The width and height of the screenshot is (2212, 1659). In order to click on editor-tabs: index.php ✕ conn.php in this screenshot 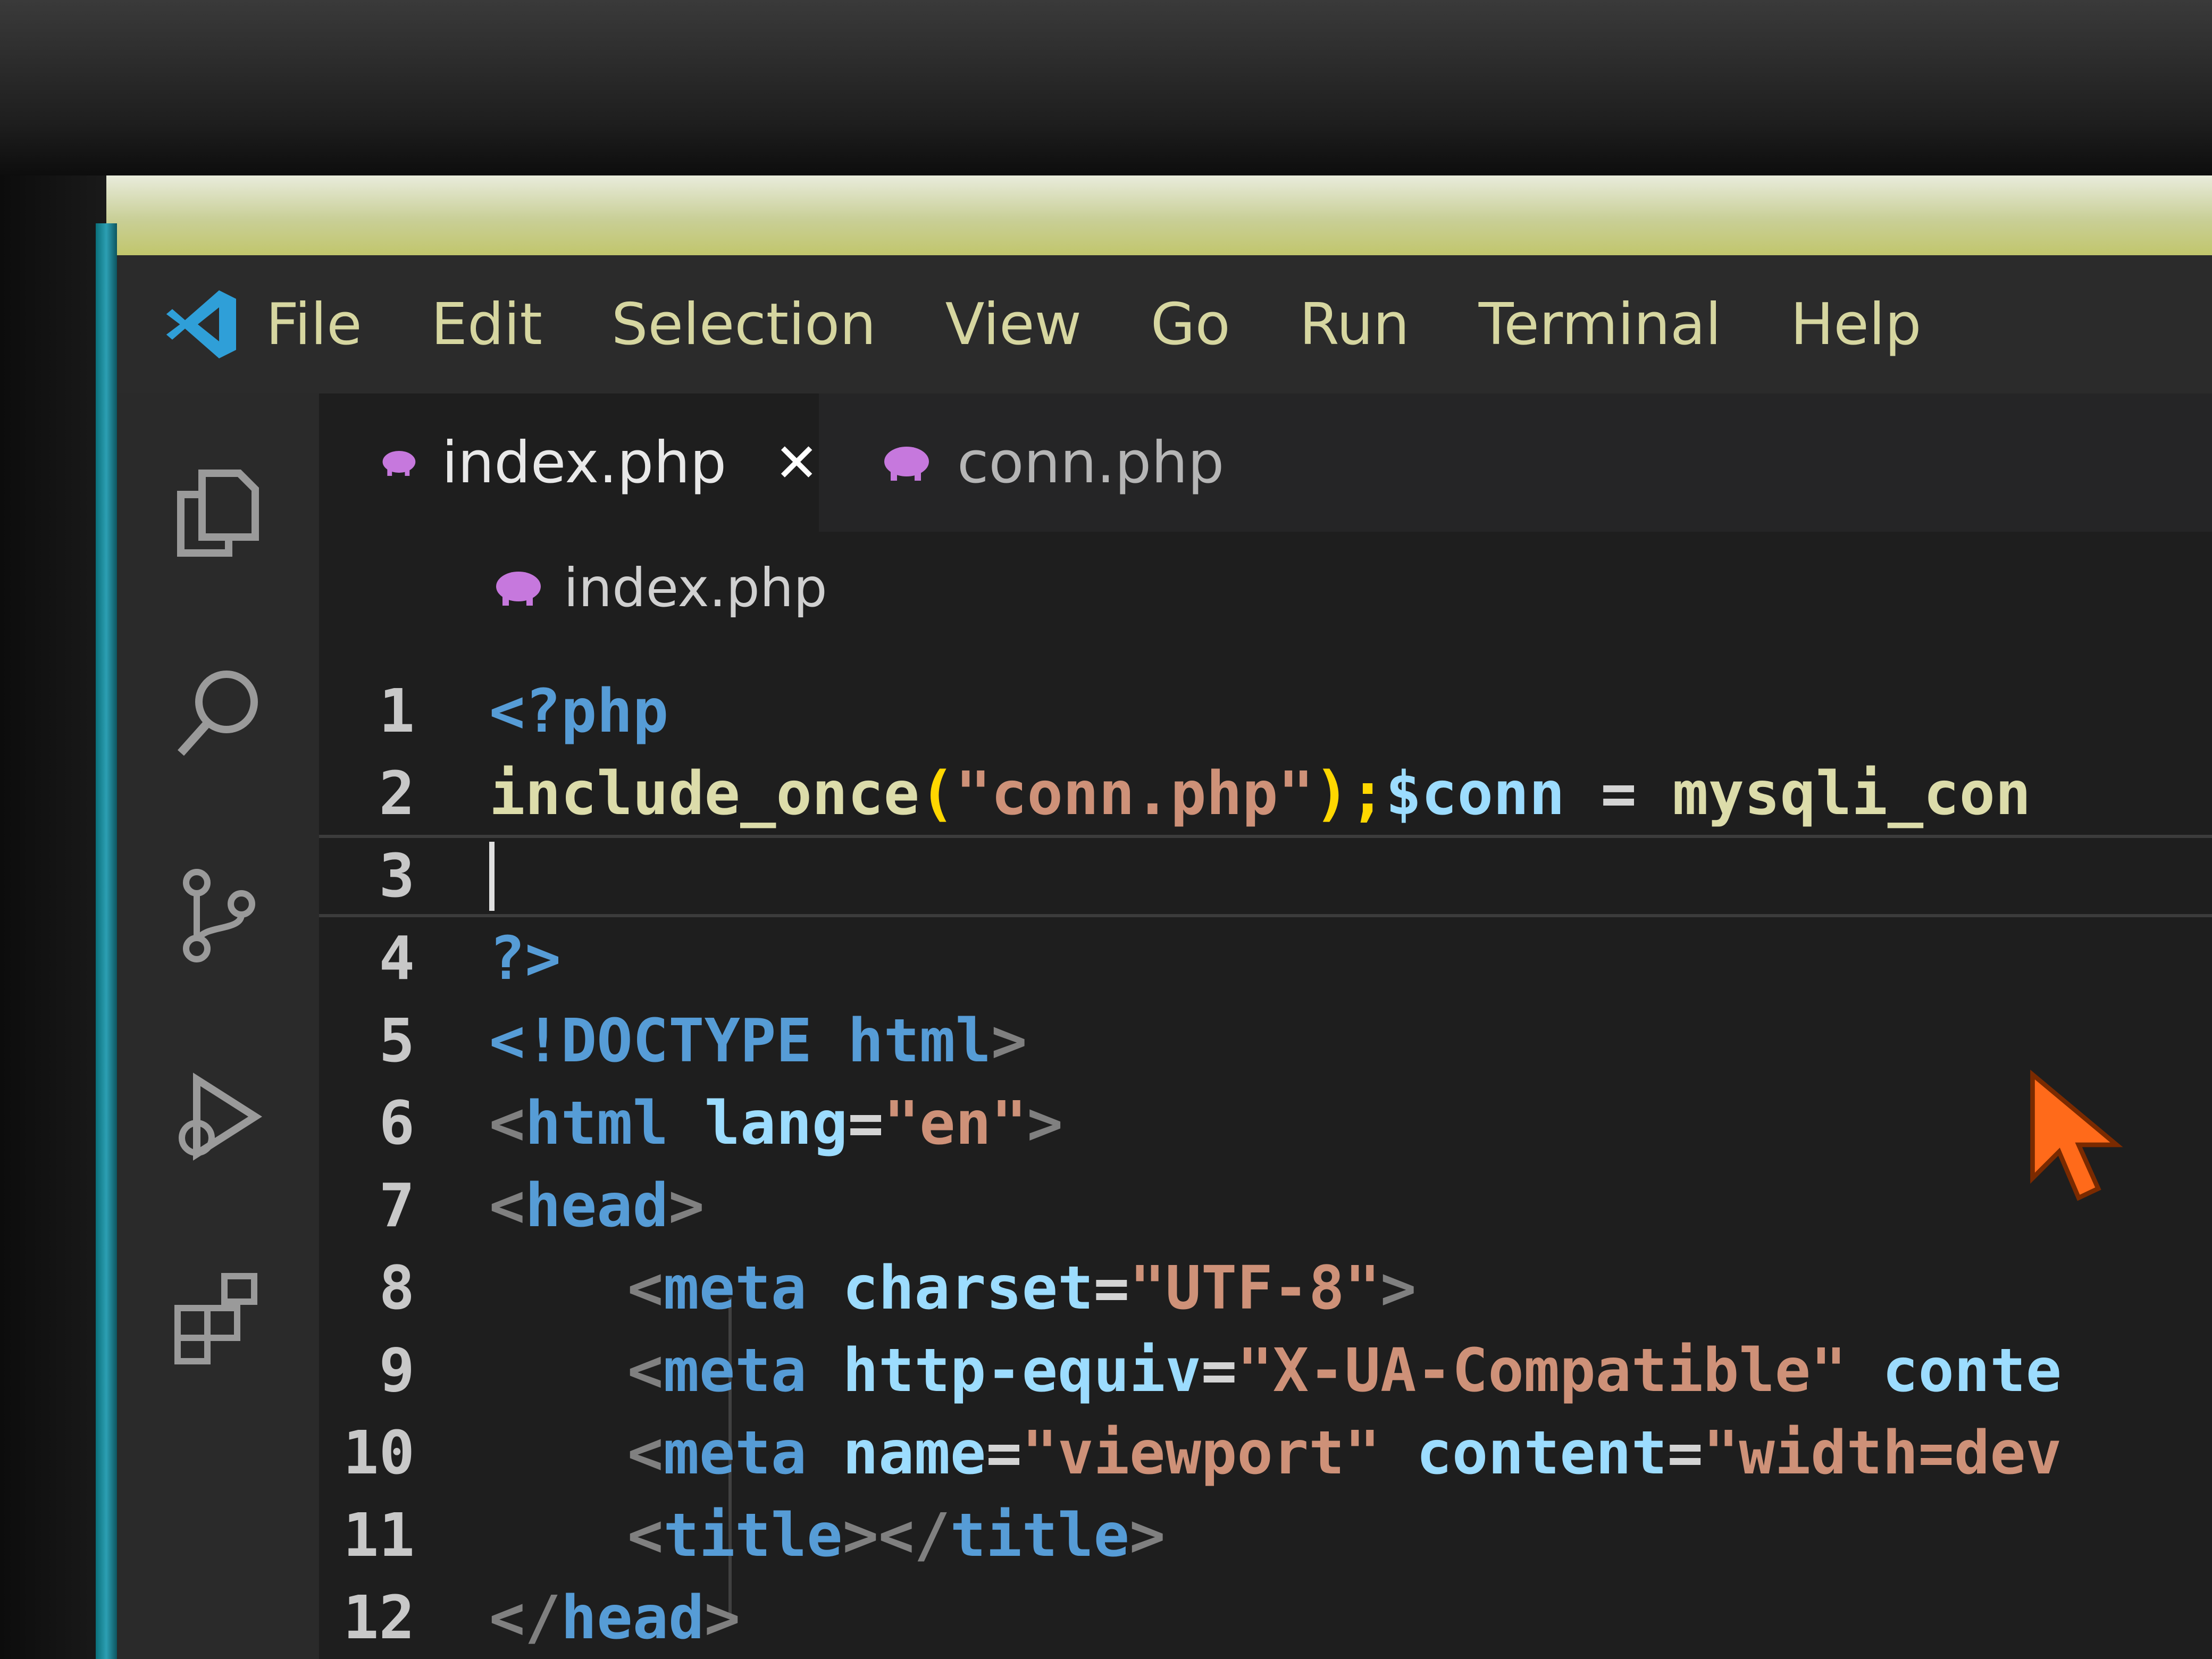, I will do `click(1265, 462)`.